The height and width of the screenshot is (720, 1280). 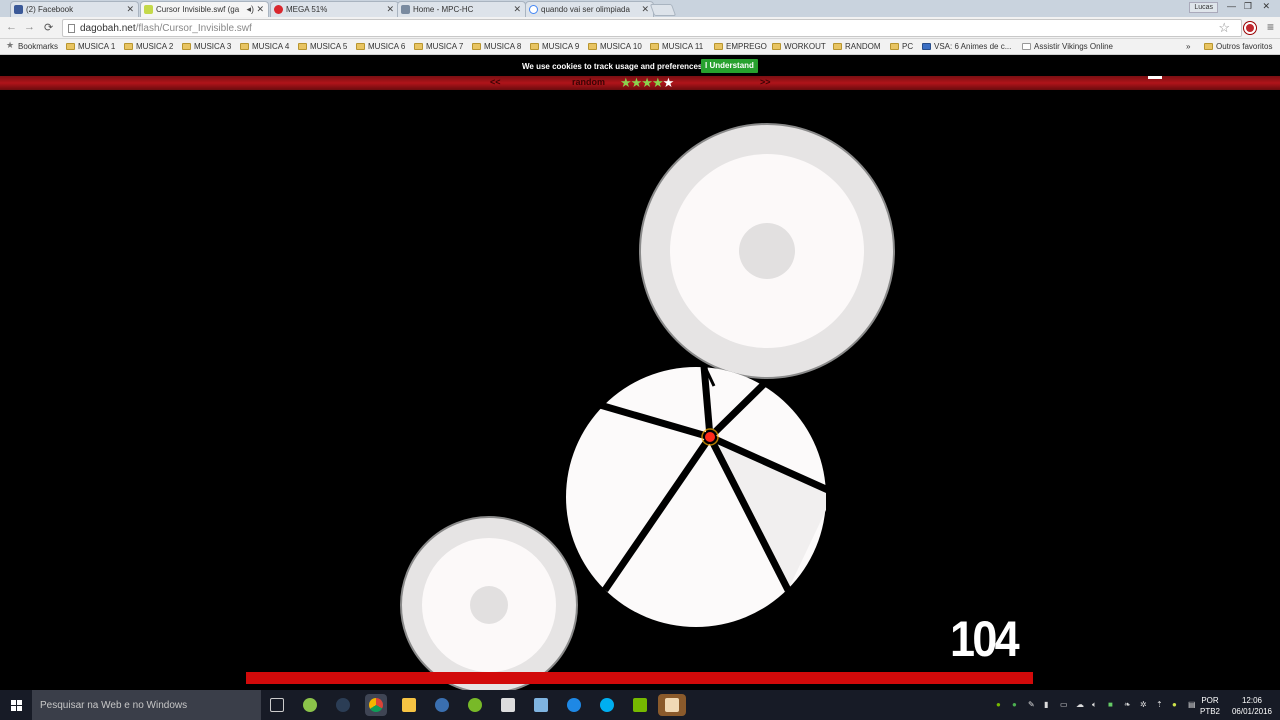 What do you see at coordinates (1127, 704) in the screenshot?
I see `tray-leaf-icon: ❧` at bounding box center [1127, 704].